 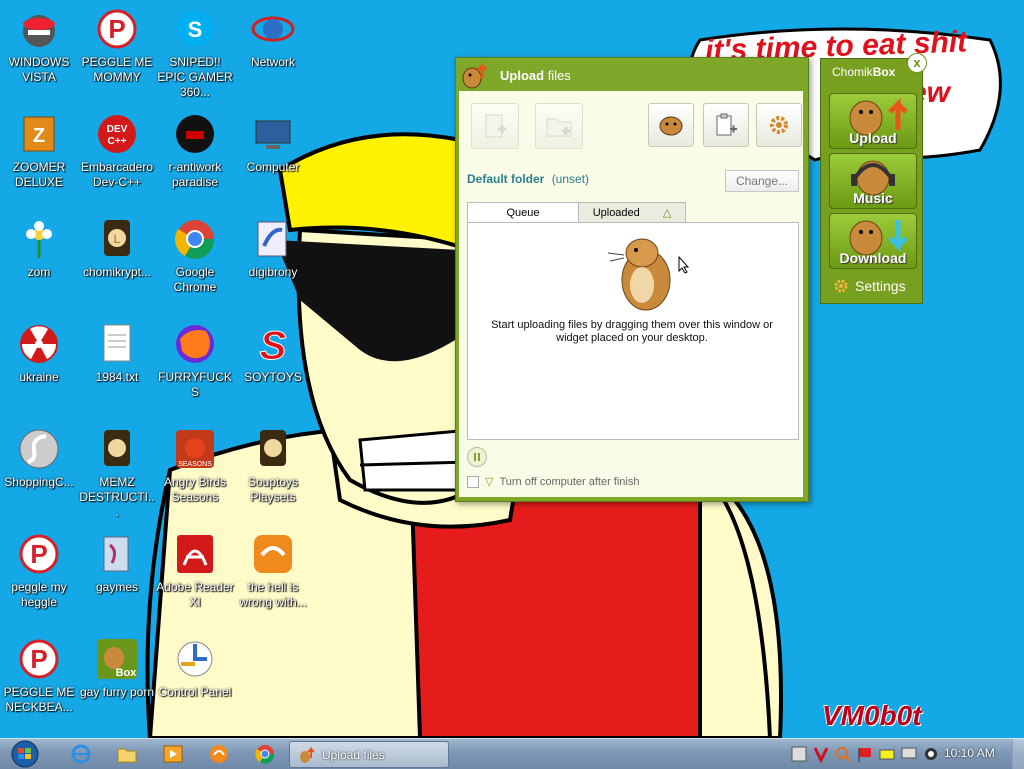 I want to click on pause-icon, so click(x=477, y=457).